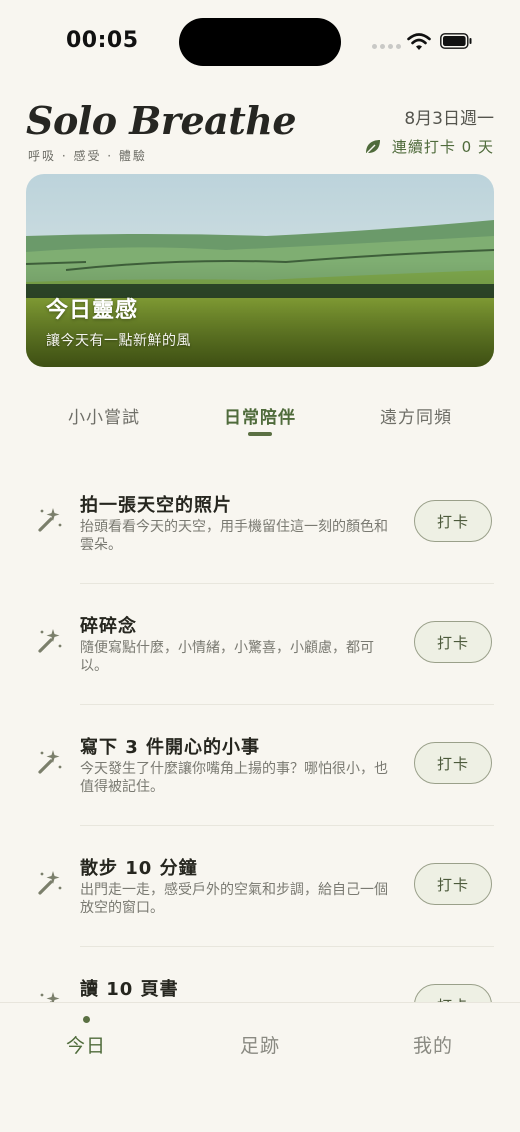 The width and height of the screenshot is (520, 1132). I want to click on item-title: 寫下 3 件開心的小事, so click(170, 747).